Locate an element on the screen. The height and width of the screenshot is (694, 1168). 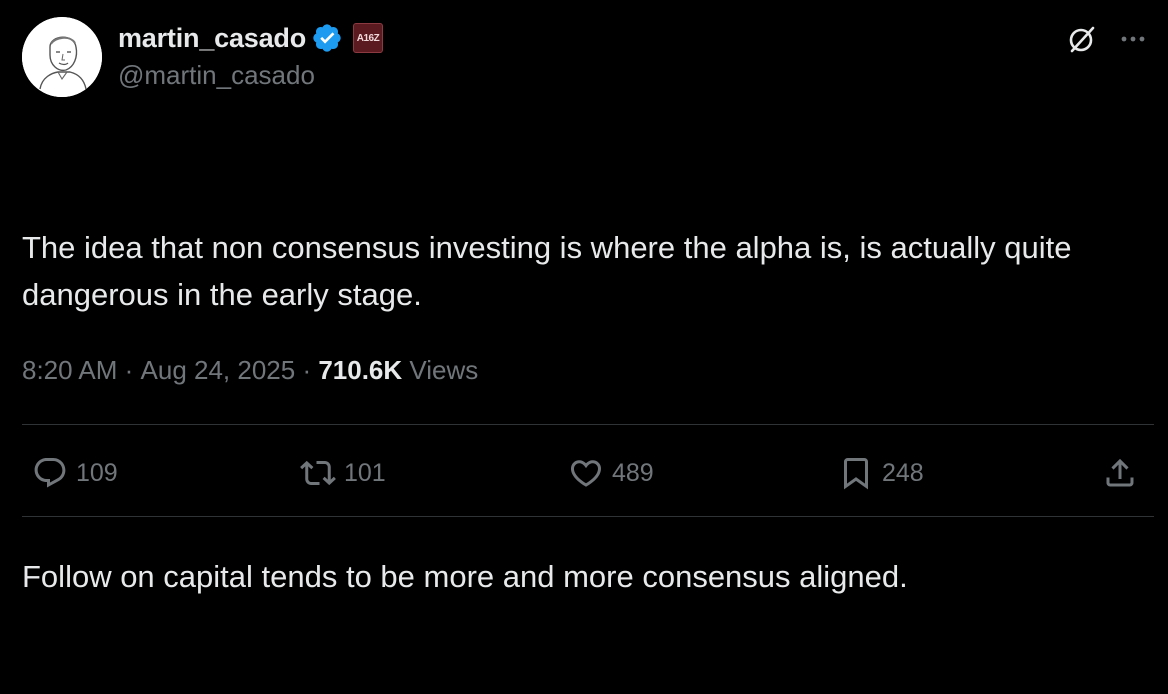
display-name: martin_casado is located at coordinates (212, 38).